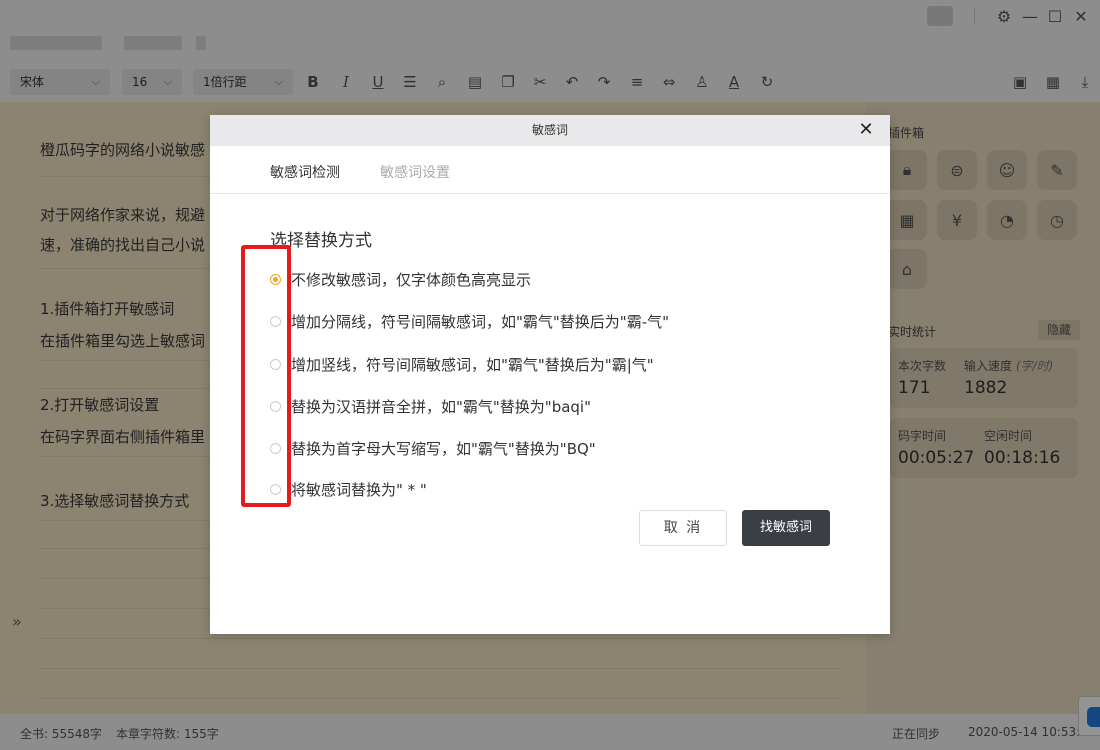  What do you see at coordinates (550, 170) in the screenshot?
I see `dialog-tabs: 敏感词检测 敏感词设置` at bounding box center [550, 170].